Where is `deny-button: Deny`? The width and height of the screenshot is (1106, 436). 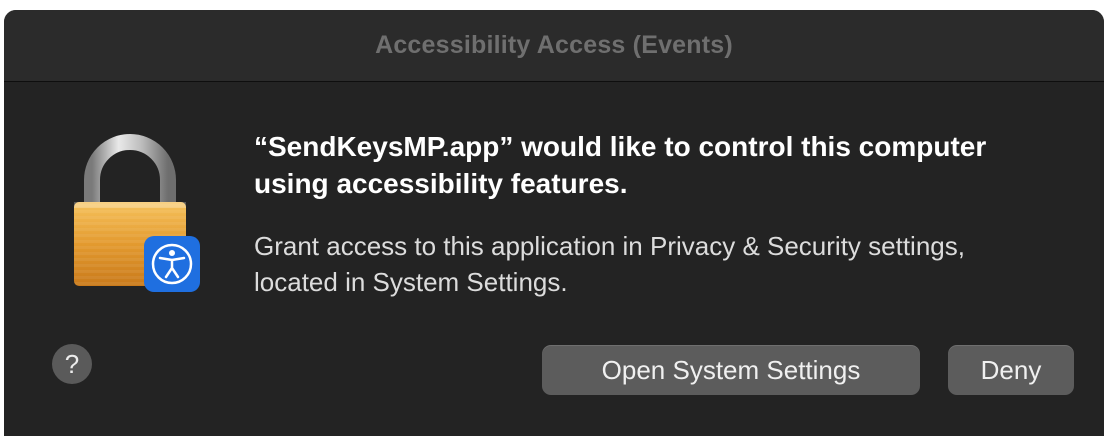 deny-button: Deny is located at coordinates (1011, 370).